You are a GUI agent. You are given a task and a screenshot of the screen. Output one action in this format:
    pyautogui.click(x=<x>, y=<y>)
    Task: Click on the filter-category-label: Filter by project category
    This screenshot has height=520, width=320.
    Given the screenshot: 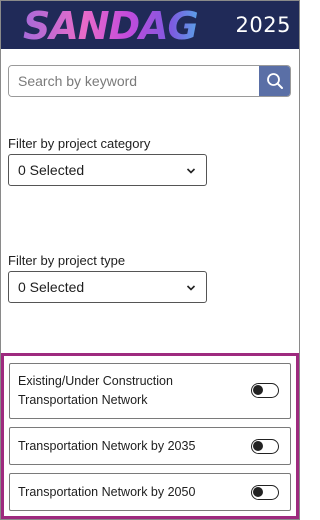 What is the action you would take?
    pyautogui.click(x=79, y=143)
    